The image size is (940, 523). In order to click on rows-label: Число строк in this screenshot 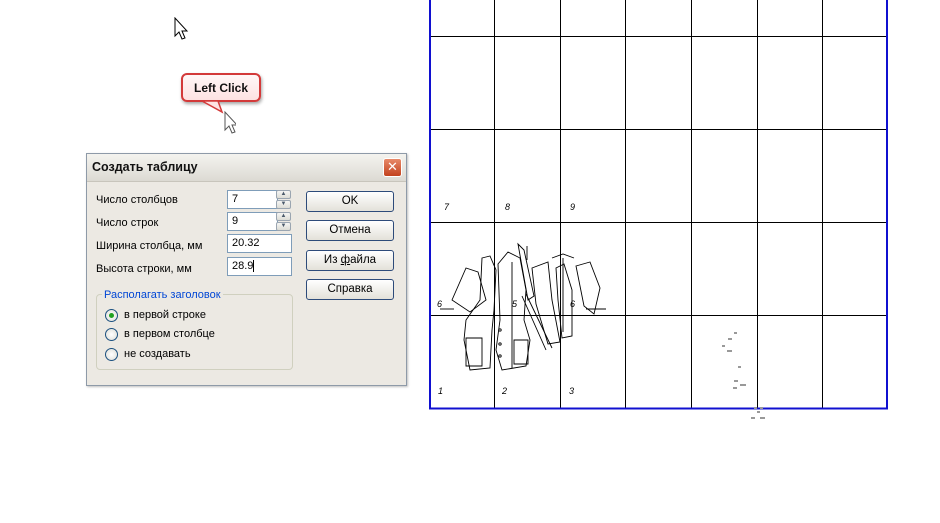, I will do `click(127, 223)`.